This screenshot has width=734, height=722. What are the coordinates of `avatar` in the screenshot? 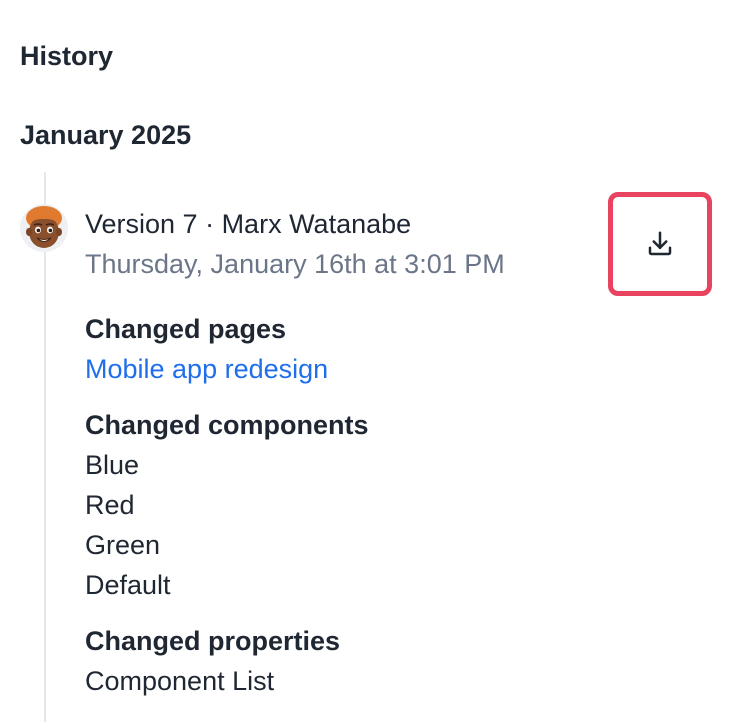 It's located at (44, 228).